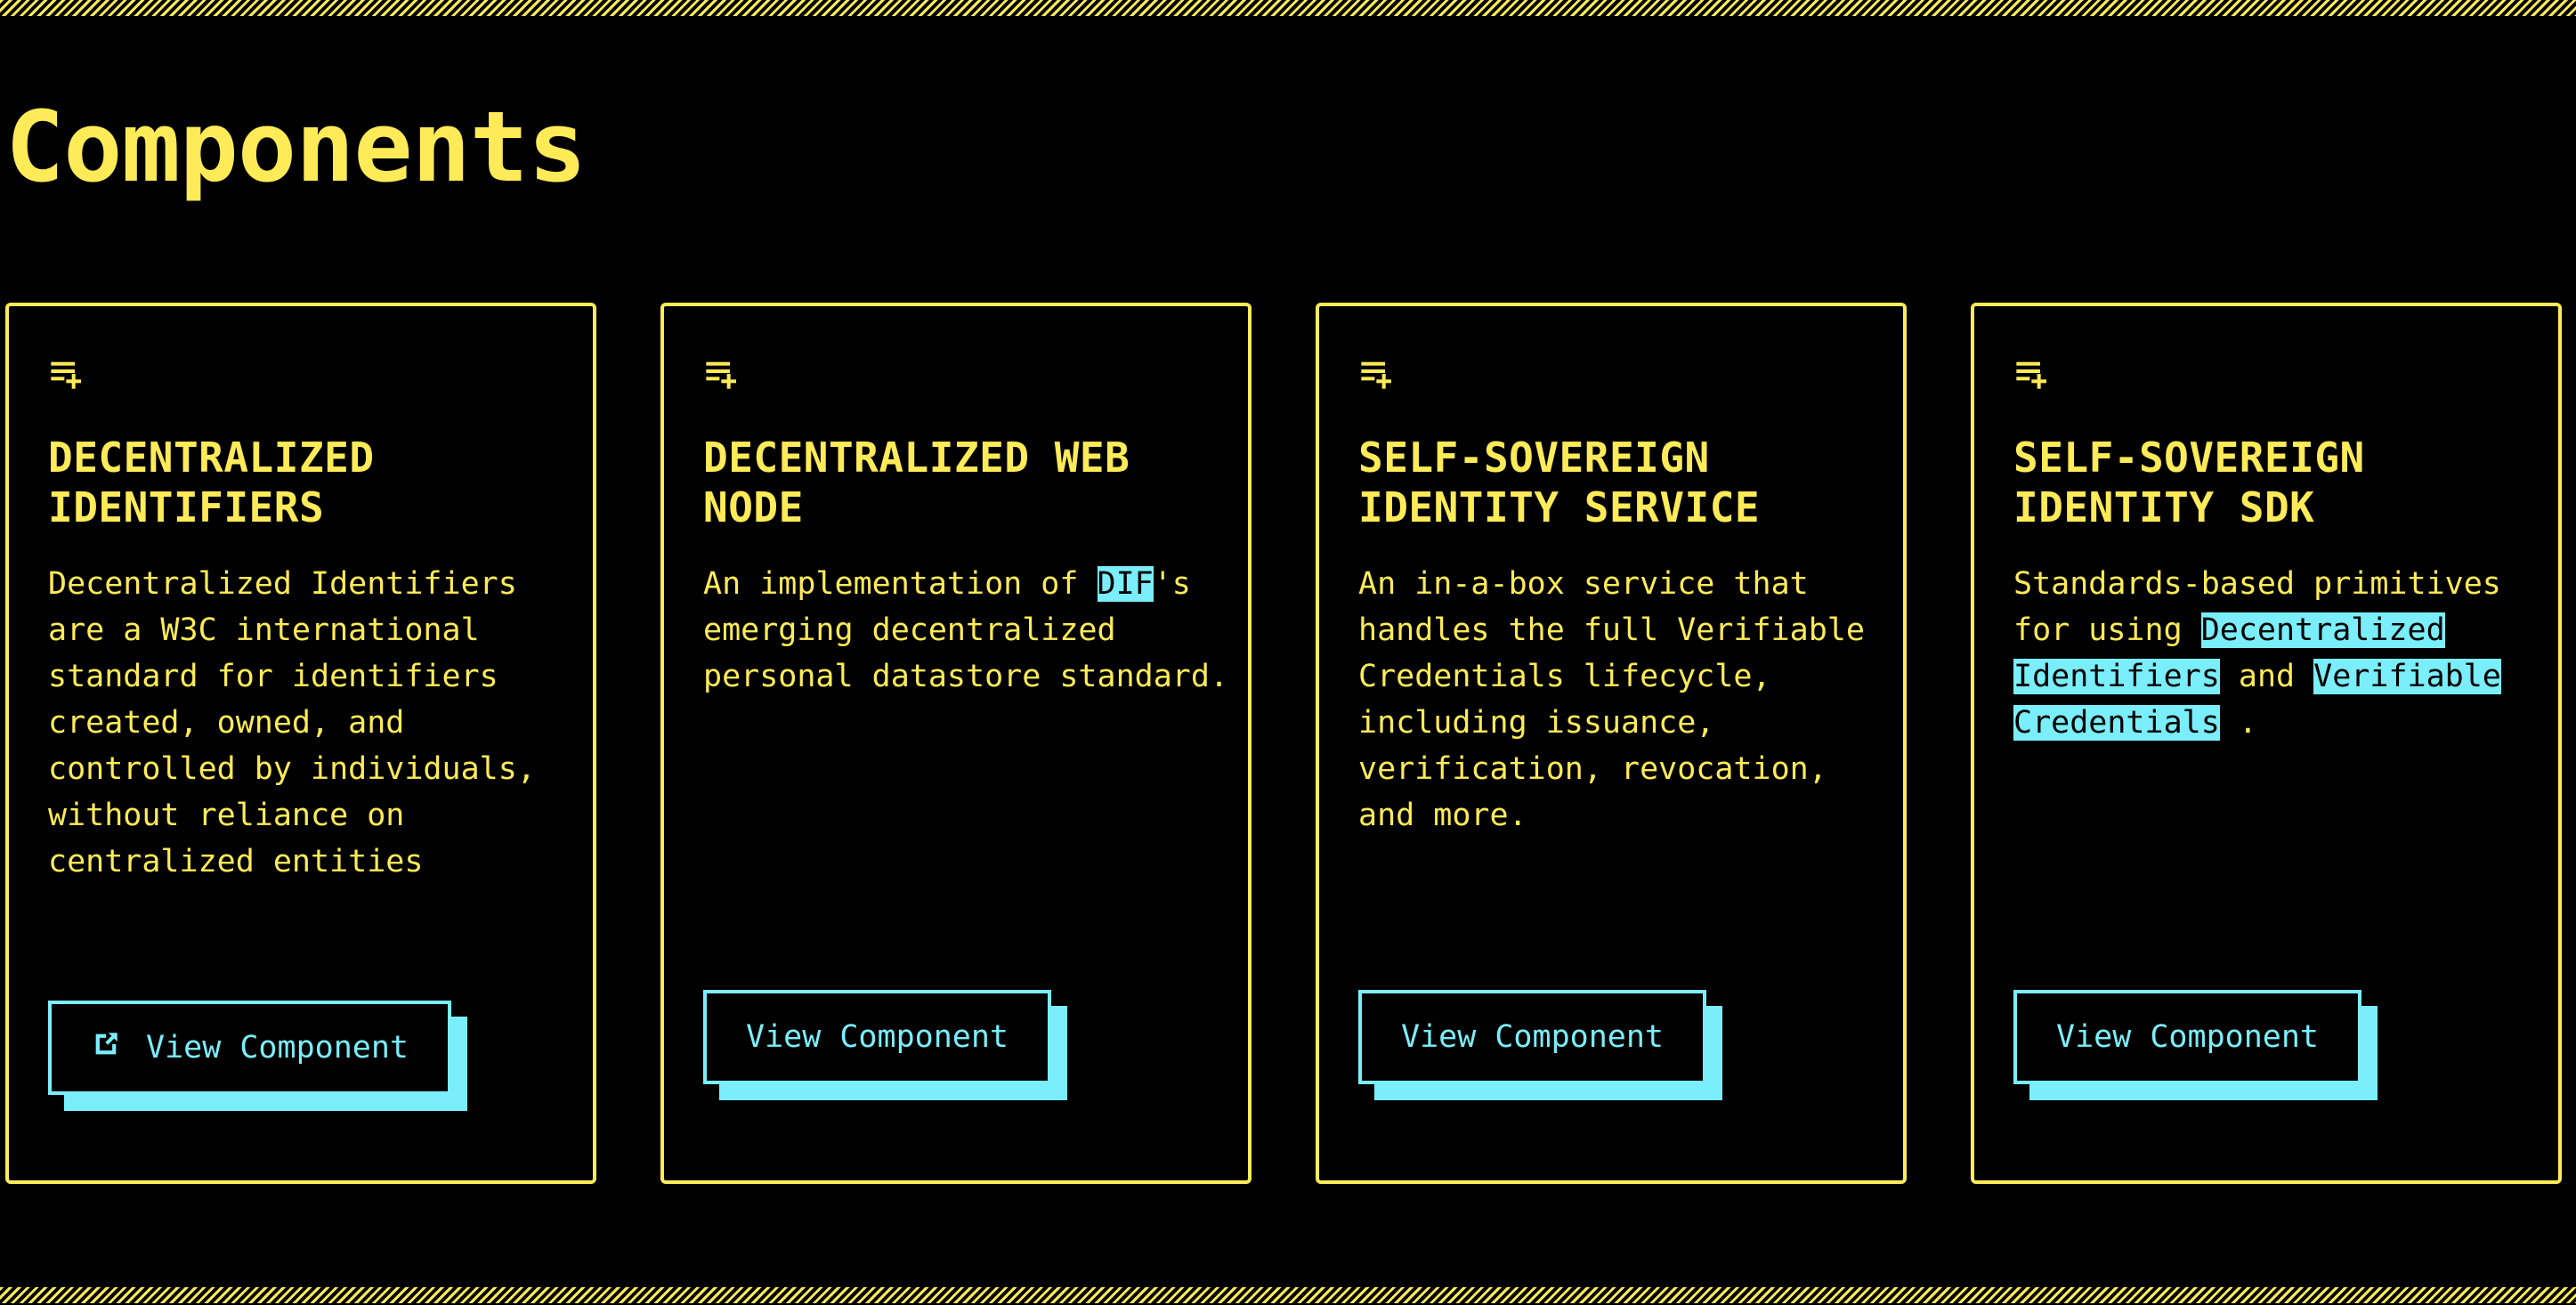 Image resolution: width=2576 pixels, height=1305 pixels. Describe the element at coordinates (212, 482) in the screenshot. I see `card-title: DECENTRALIZED IDENTIFIERS` at that location.